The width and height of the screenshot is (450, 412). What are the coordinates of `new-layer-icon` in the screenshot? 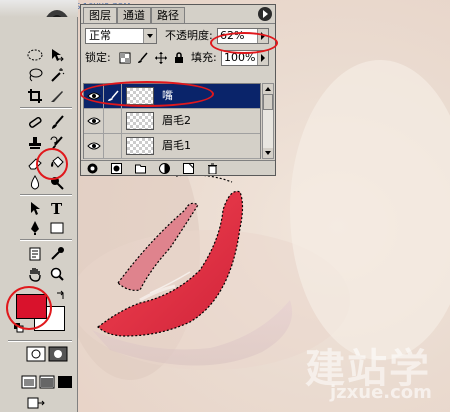 It's located at (188, 168).